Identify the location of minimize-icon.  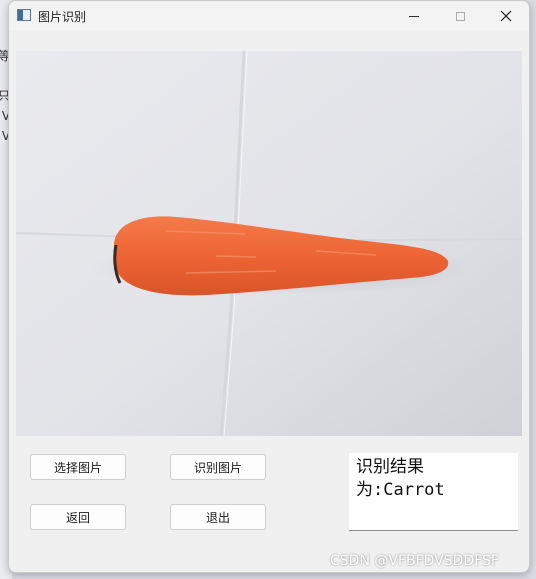
(414, 16).